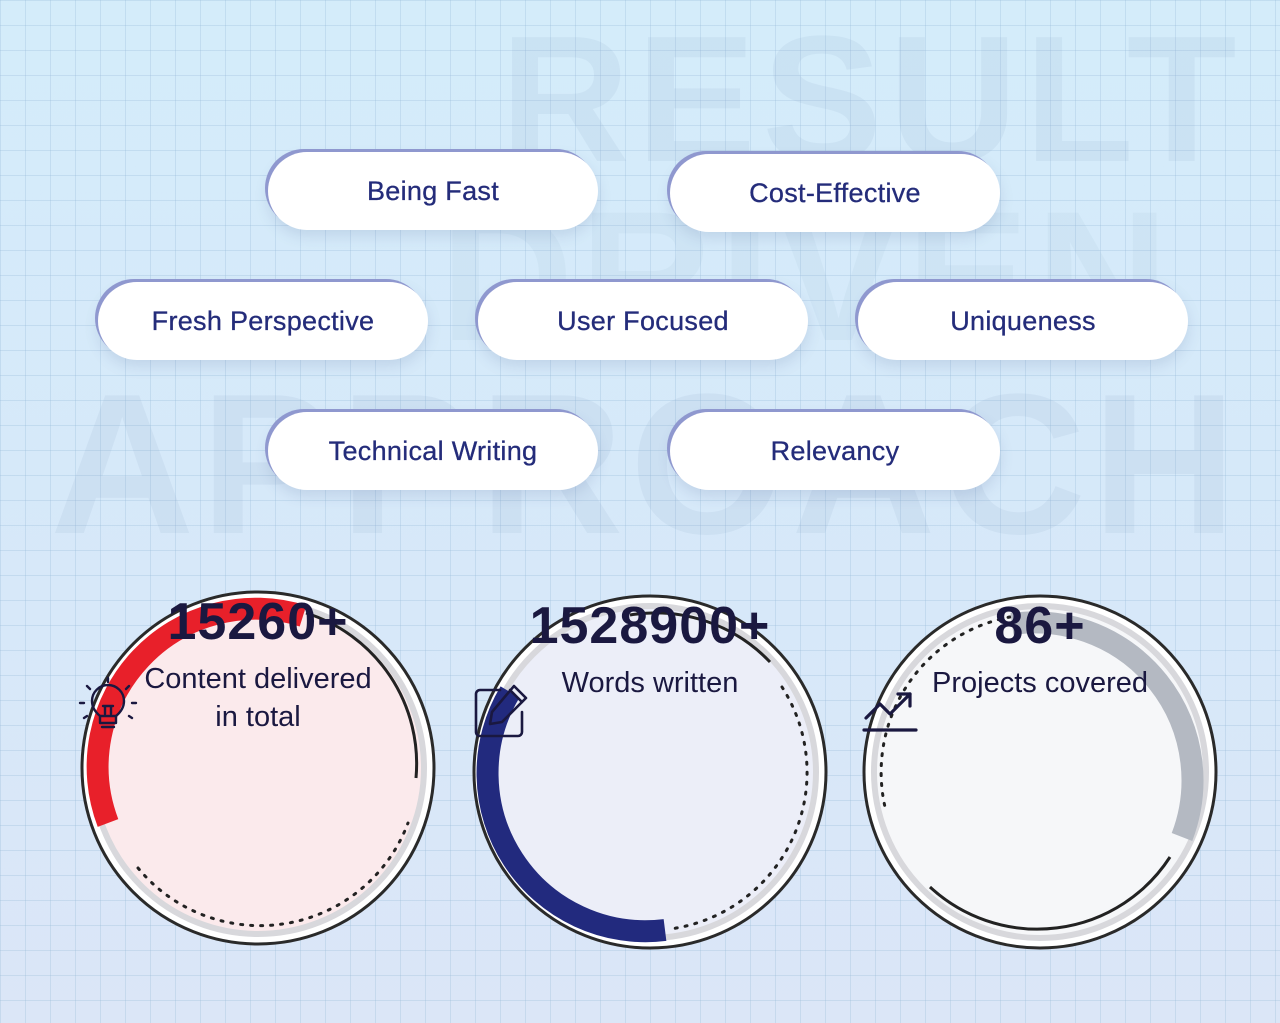  Describe the element at coordinates (257, 698) in the screenshot. I see `stat-label: Content delivered in total` at that location.